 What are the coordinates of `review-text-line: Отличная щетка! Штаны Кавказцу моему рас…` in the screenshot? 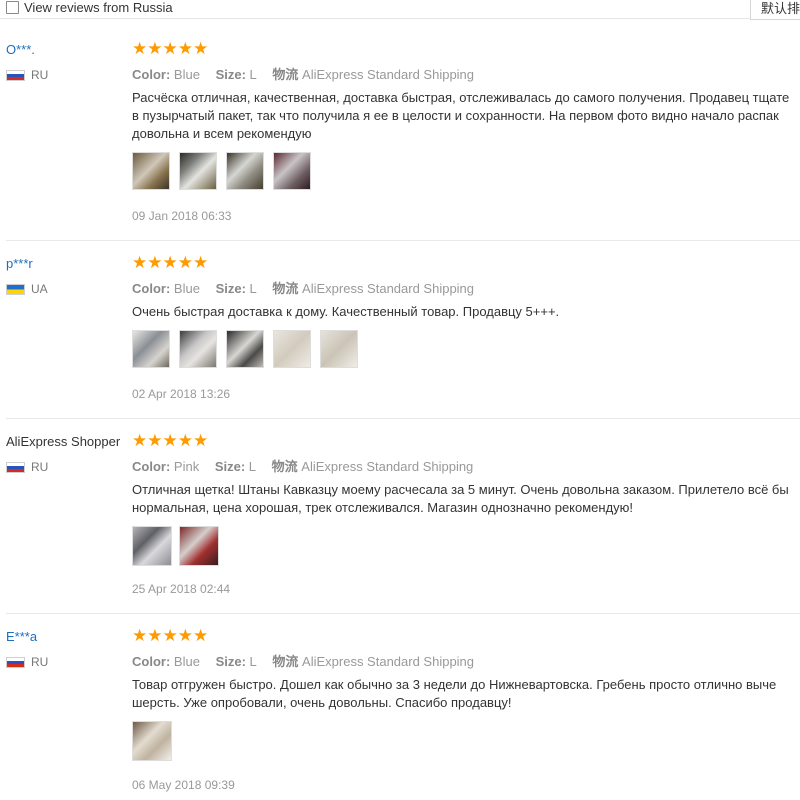 It's located at (460, 489).